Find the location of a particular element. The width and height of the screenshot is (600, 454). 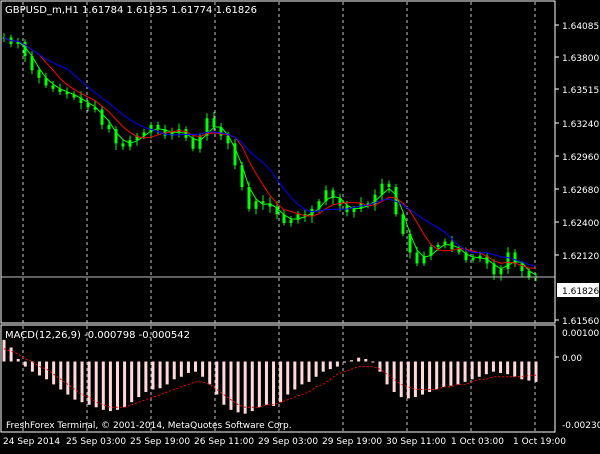

macd-axis: 0.001003 0.00 -0.002303 is located at coordinates (577, 380).